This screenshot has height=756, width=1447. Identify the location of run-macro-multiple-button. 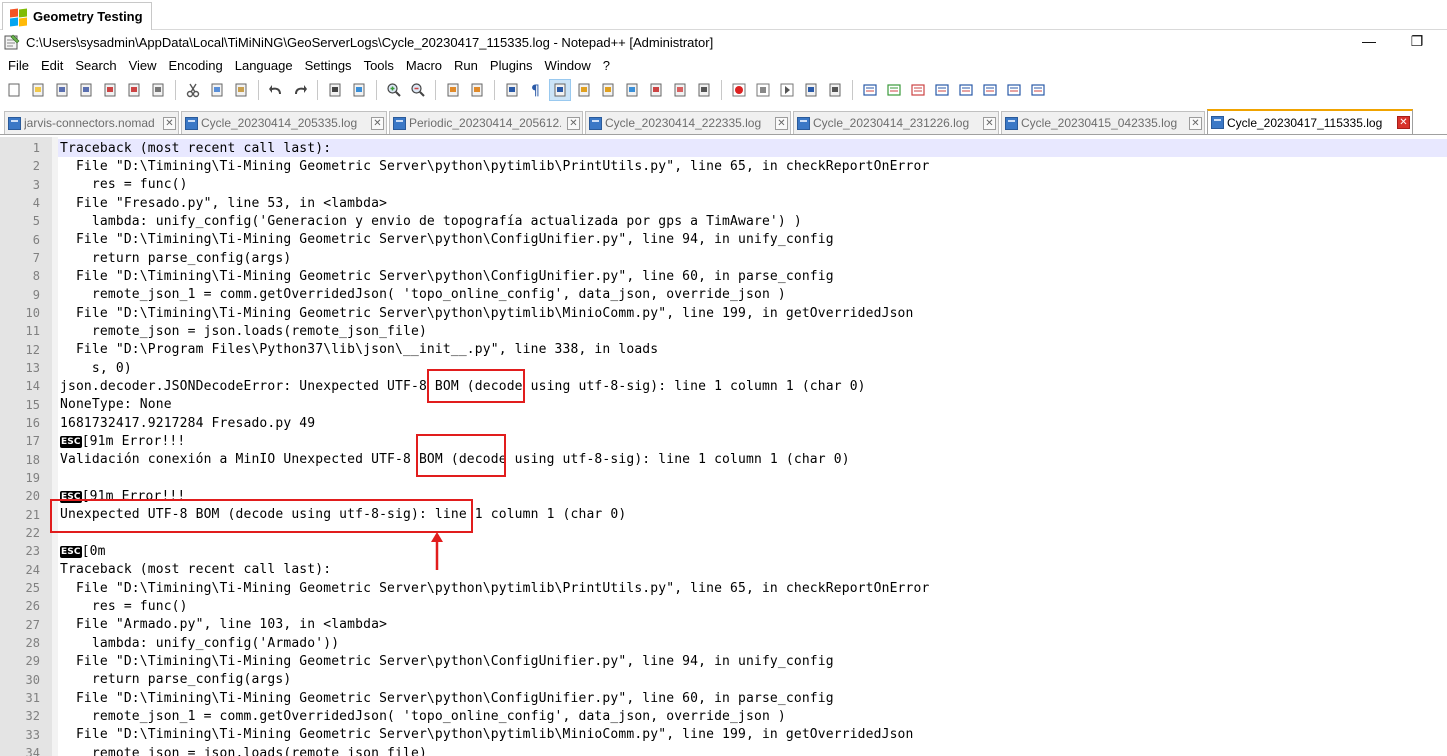
(811, 90).